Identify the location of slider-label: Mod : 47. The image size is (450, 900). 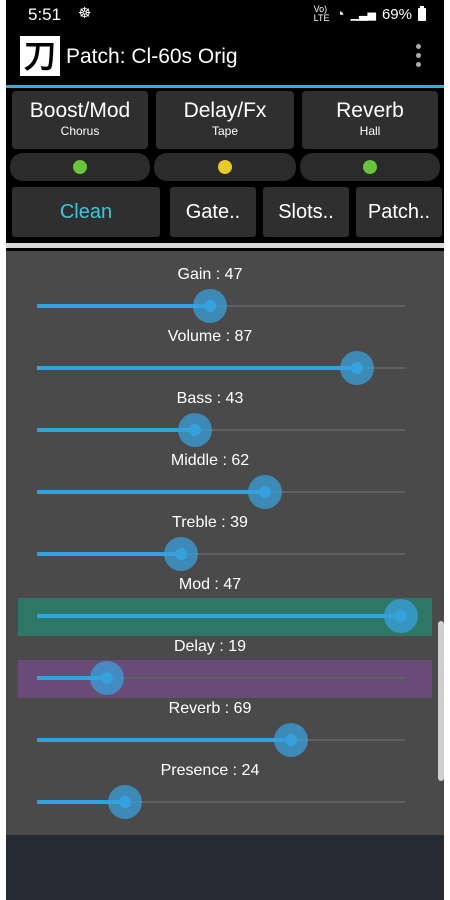
(210, 584).